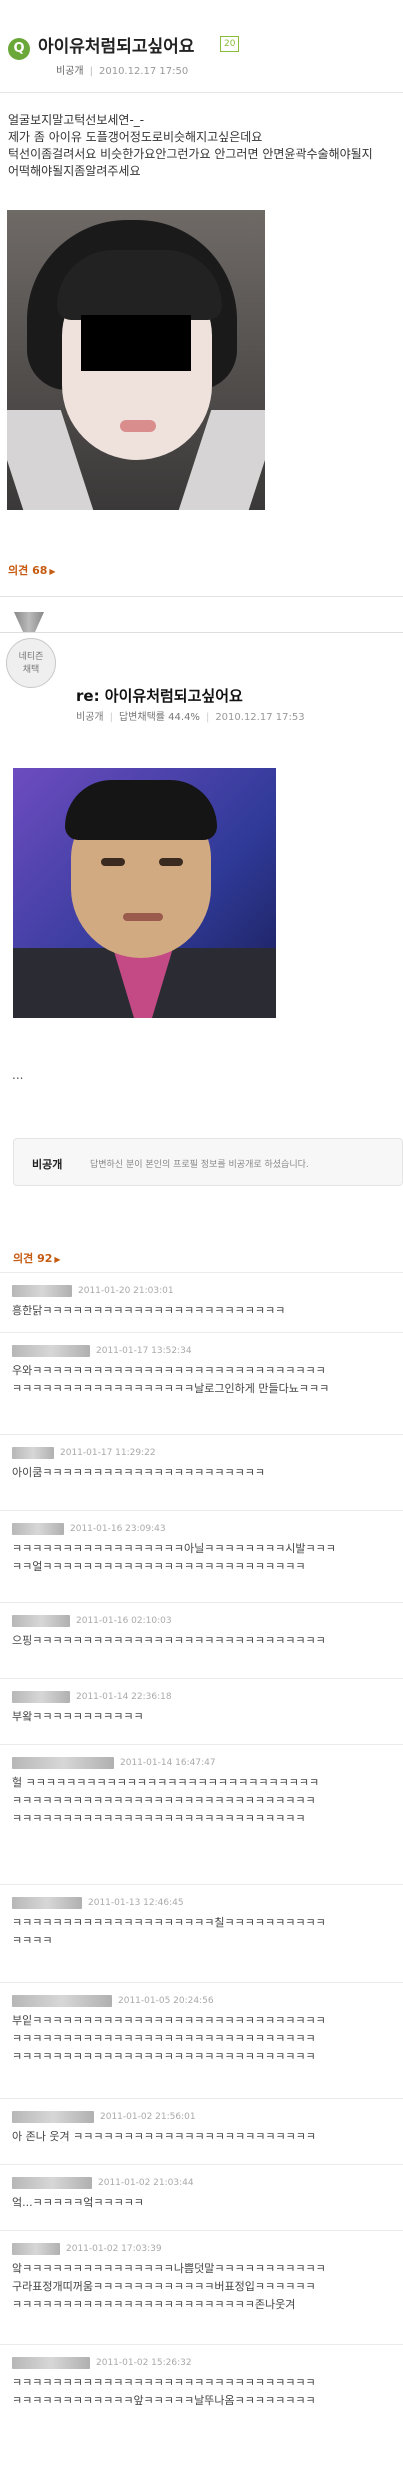 The width and height of the screenshot is (403, 2487). Describe the element at coordinates (166, 2000) in the screenshot. I see `comment-date: 2011-01-05 20:24:56` at that location.